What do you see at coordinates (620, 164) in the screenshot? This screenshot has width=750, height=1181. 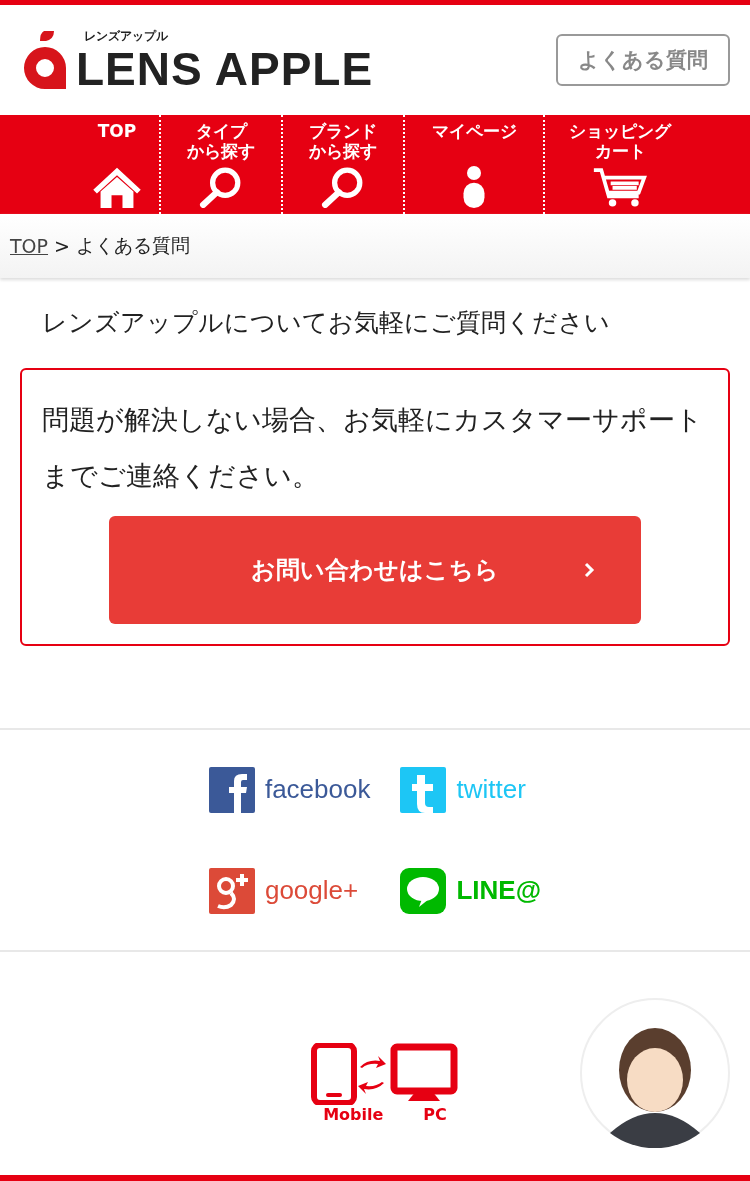 I see `nav-item: ショッピング カート` at bounding box center [620, 164].